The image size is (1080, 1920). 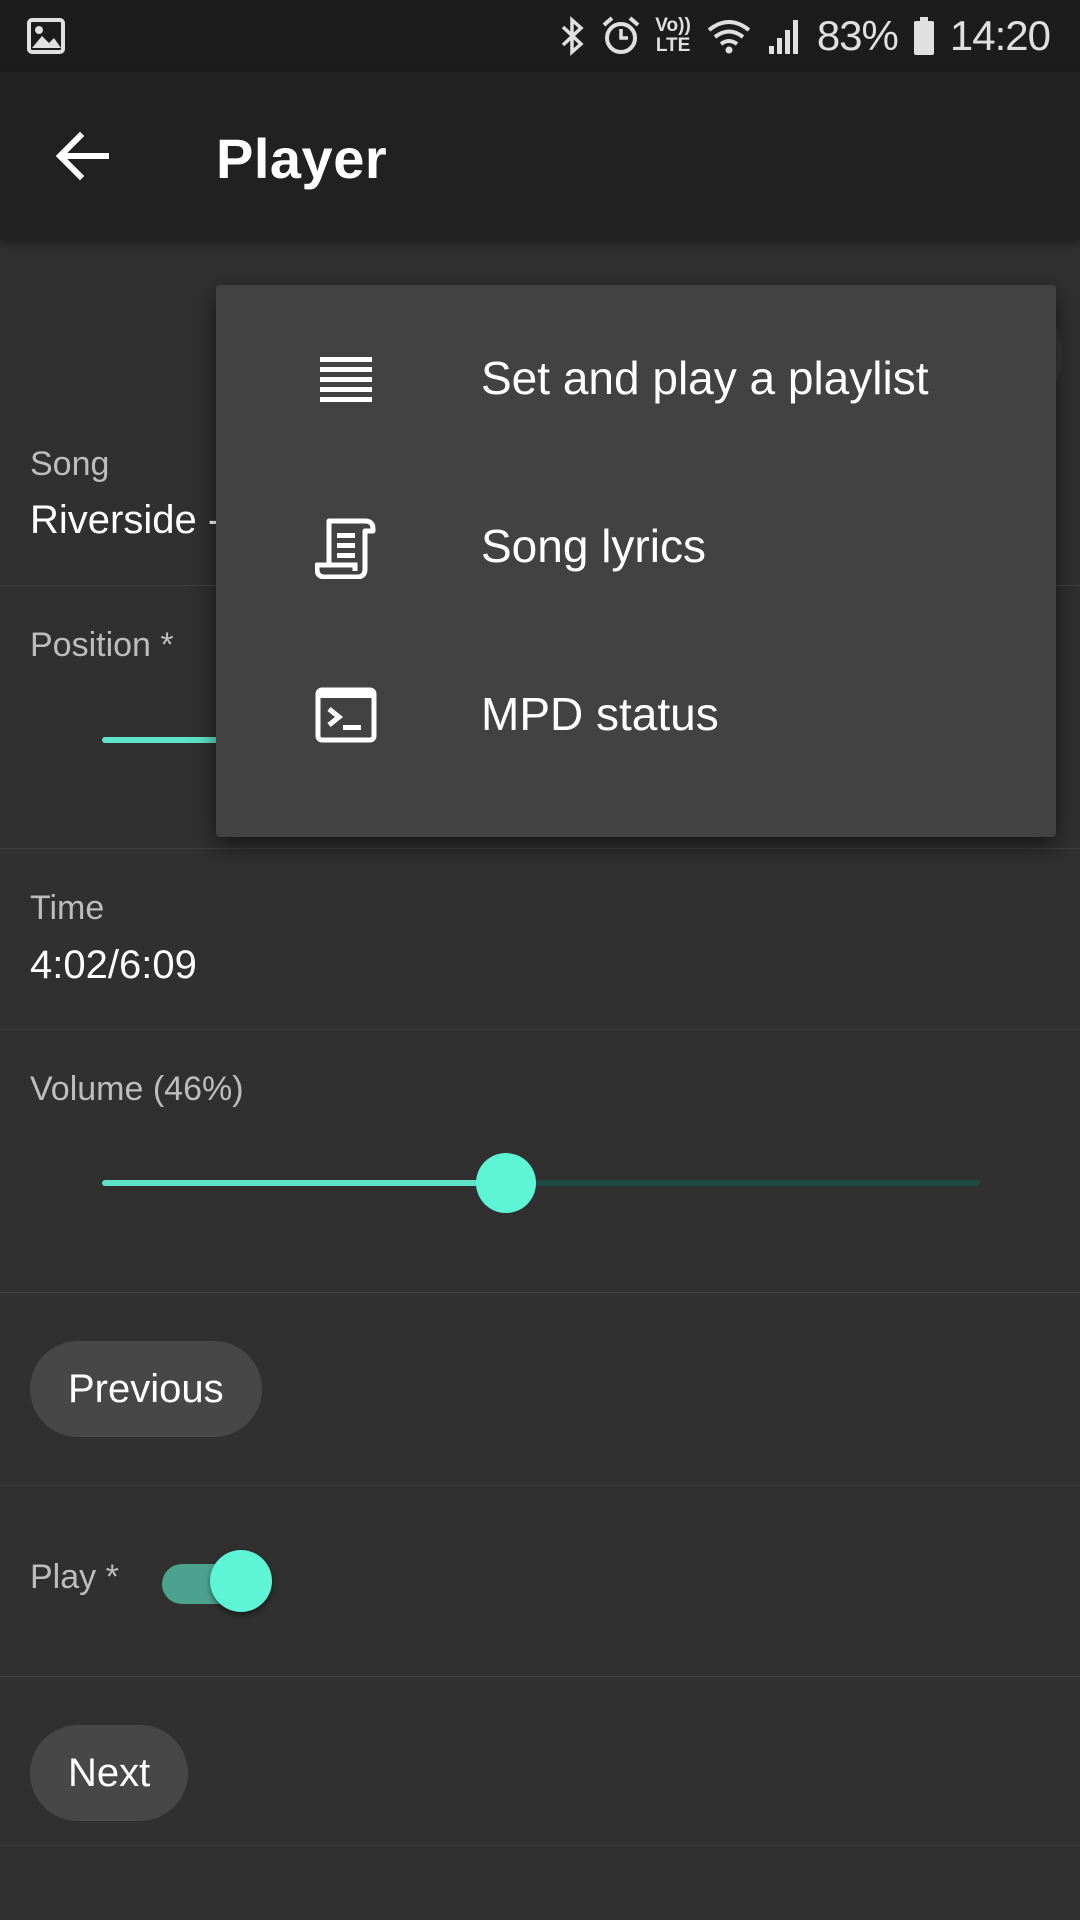 I want to click on menu-item-mpd-status: MPD status, so click(x=636, y=715).